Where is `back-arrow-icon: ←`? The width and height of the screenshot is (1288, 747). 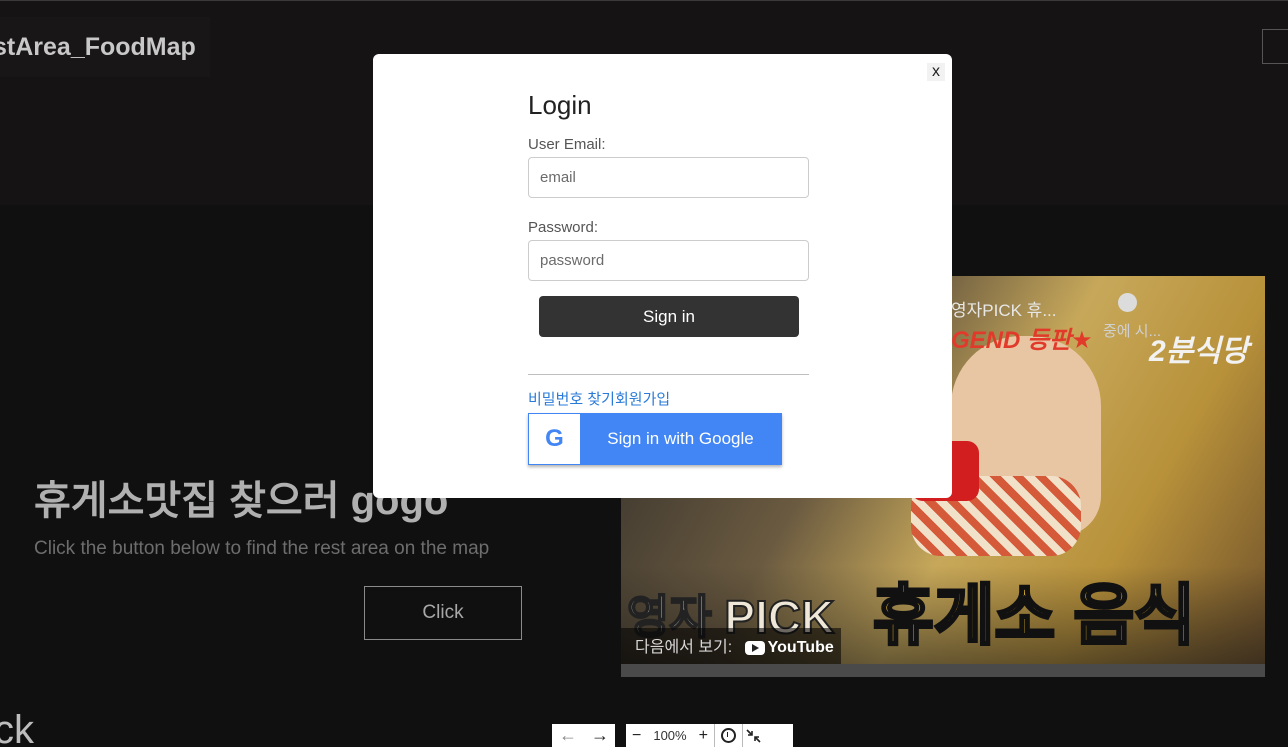 back-arrow-icon: ← is located at coordinates (568, 735).